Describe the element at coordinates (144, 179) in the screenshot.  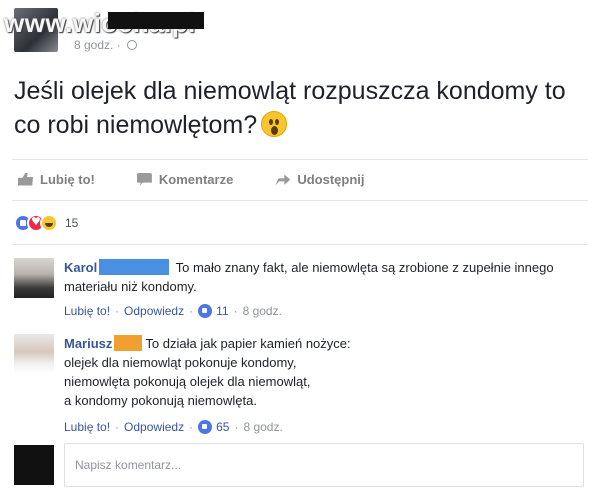
I see `comment-icon` at that location.